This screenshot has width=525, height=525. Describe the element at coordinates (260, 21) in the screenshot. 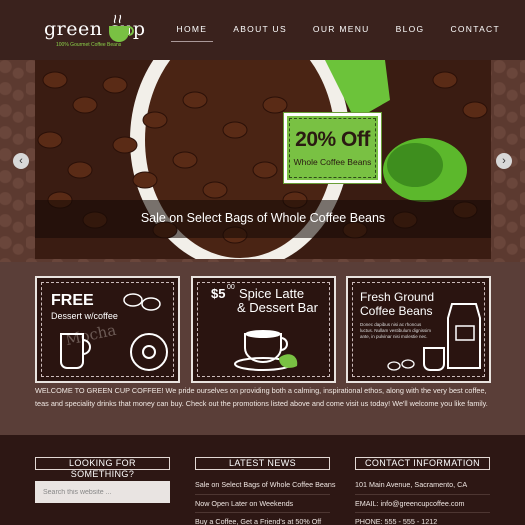

I see `nav-about-us: ABOUT US` at that location.